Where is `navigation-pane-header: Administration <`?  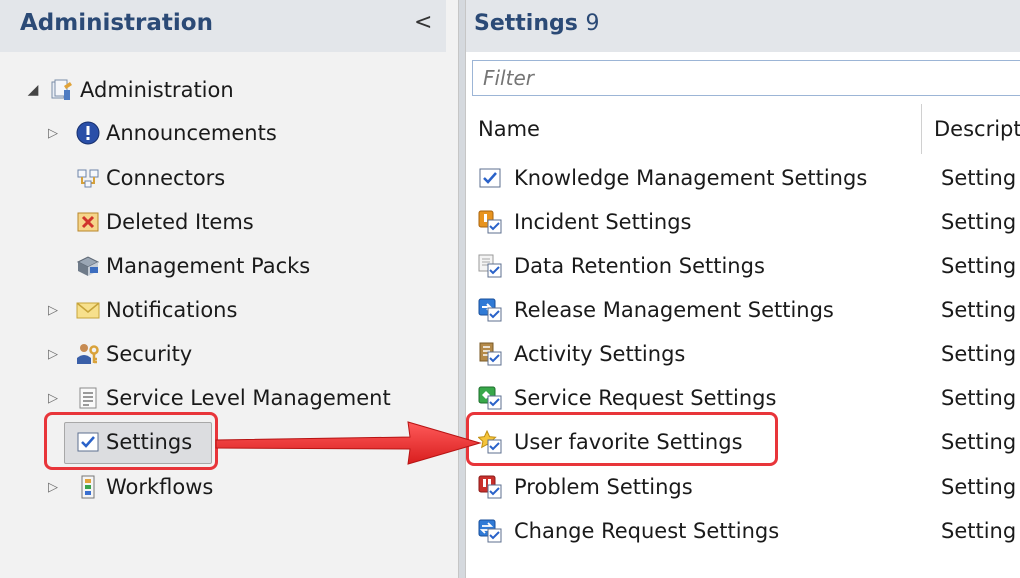 navigation-pane-header: Administration < is located at coordinates (223, 26).